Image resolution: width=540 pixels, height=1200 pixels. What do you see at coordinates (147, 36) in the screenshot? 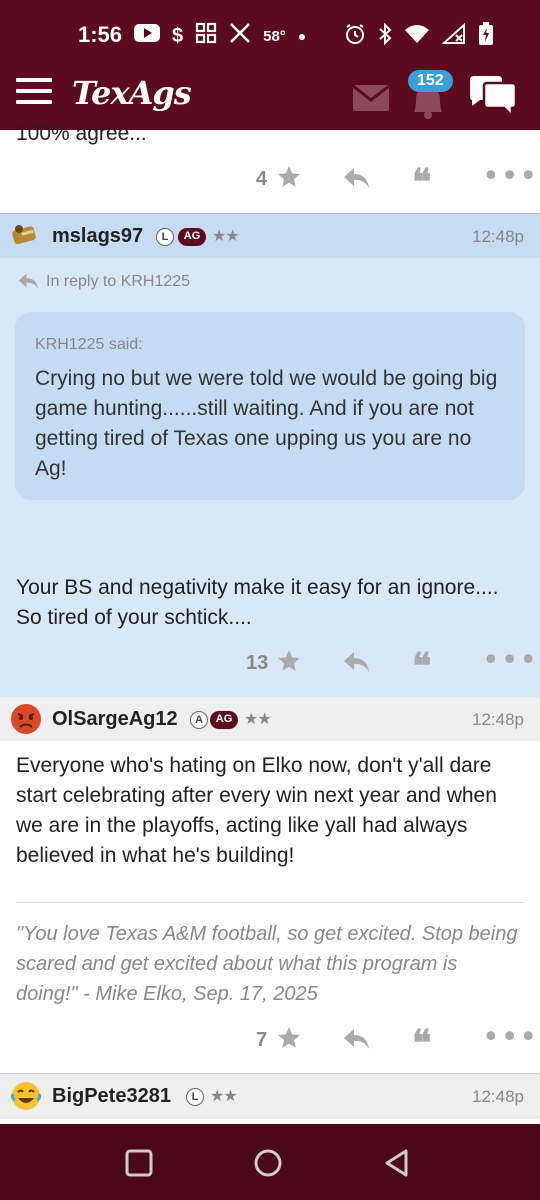
I see `youtube-icon` at bounding box center [147, 36].